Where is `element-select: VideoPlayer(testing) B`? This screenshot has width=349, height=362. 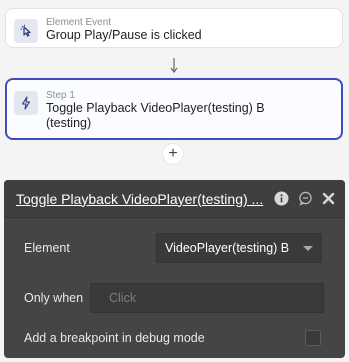 element-select: VideoPlayer(testing) B is located at coordinates (239, 248).